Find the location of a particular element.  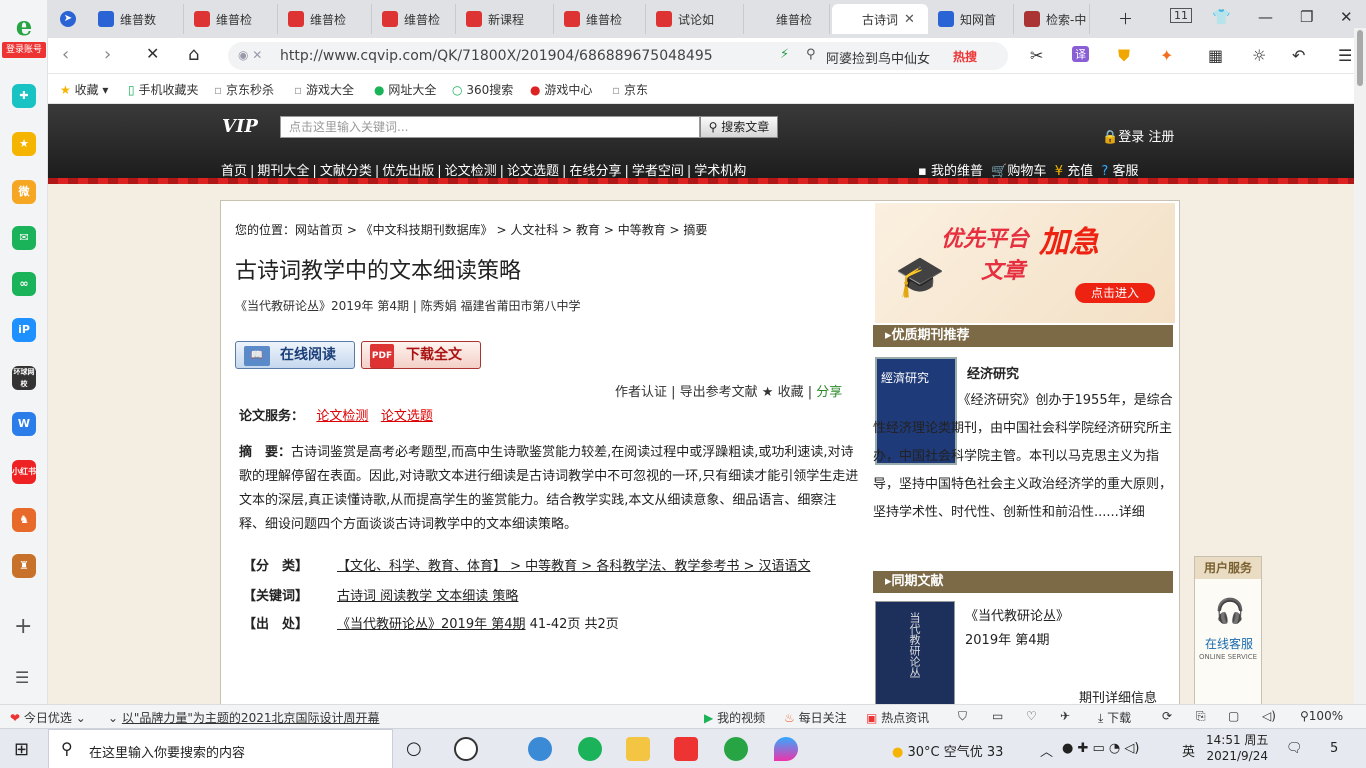

download-status: ⤓ 下载 is located at coordinates (1114, 717).